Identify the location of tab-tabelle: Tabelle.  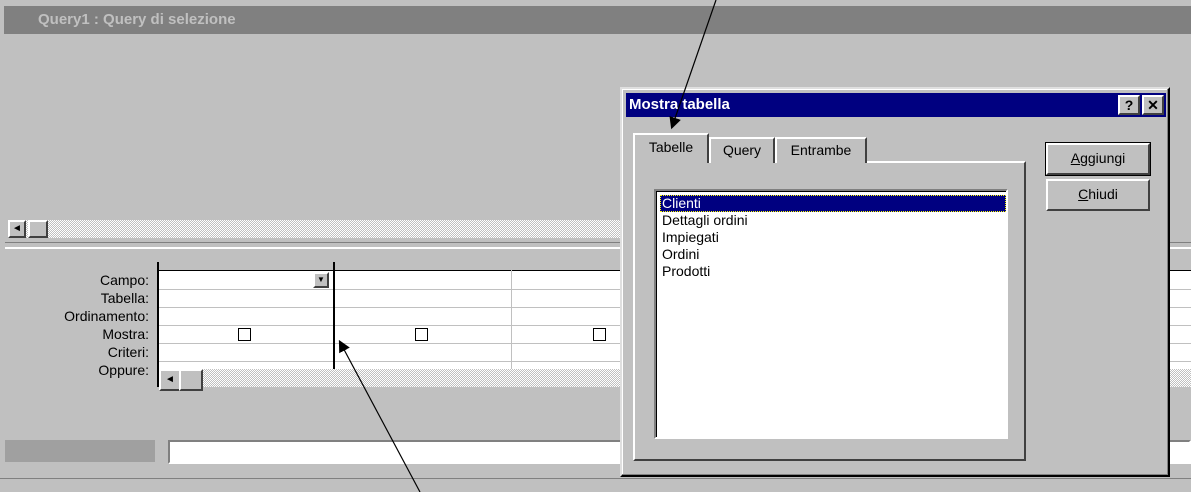
(671, 148).